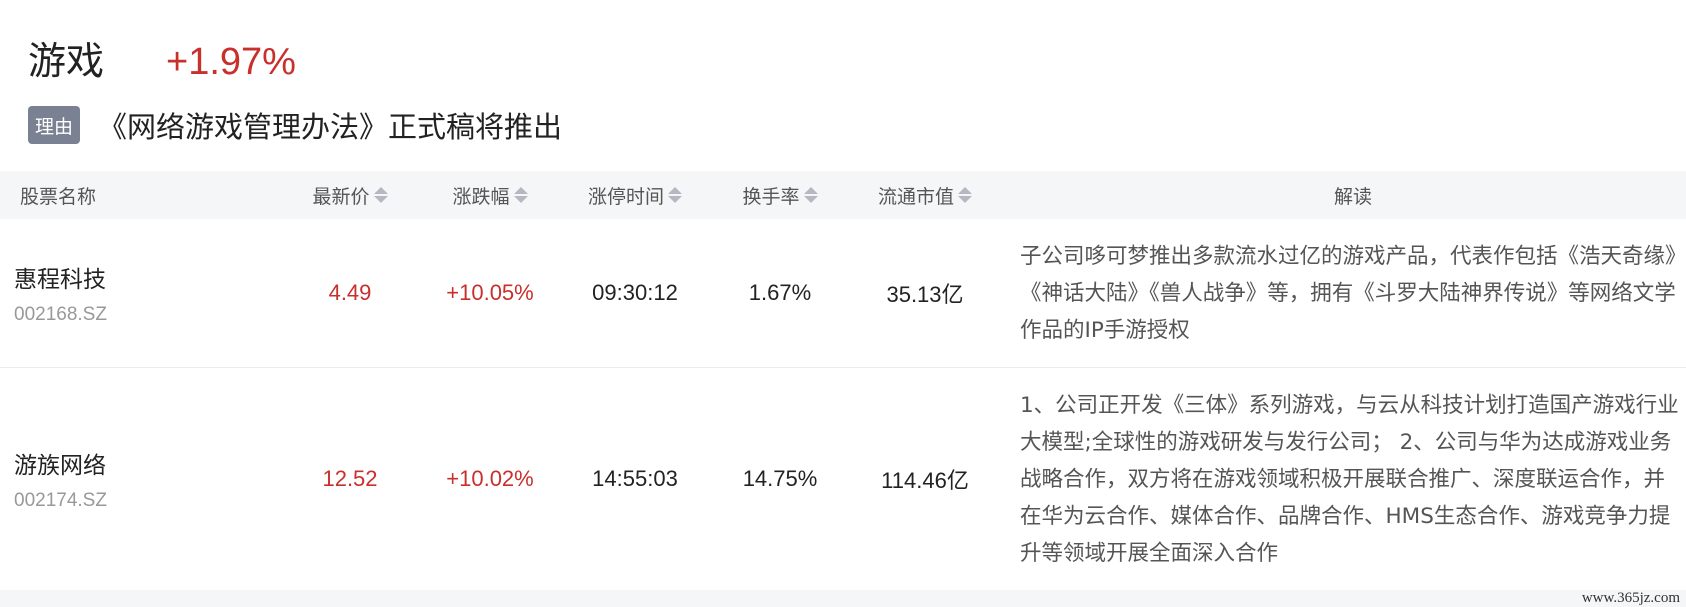  What do you see at coordinates (350, 292) in the screenshot?
I see `price-cell: 4.49` at bounding box center [350, 292].